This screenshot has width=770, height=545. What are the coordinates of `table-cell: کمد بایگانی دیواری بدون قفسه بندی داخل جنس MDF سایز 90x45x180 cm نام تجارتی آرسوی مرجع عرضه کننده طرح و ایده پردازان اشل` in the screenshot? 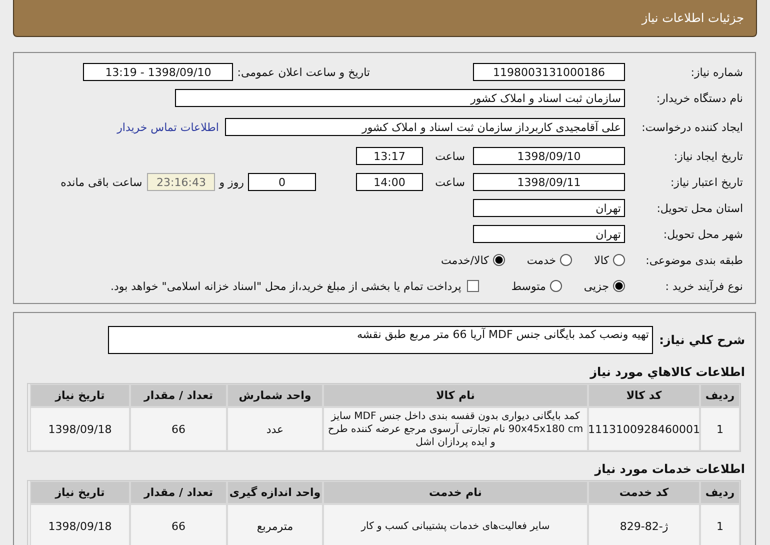 It's located at (455, 429).